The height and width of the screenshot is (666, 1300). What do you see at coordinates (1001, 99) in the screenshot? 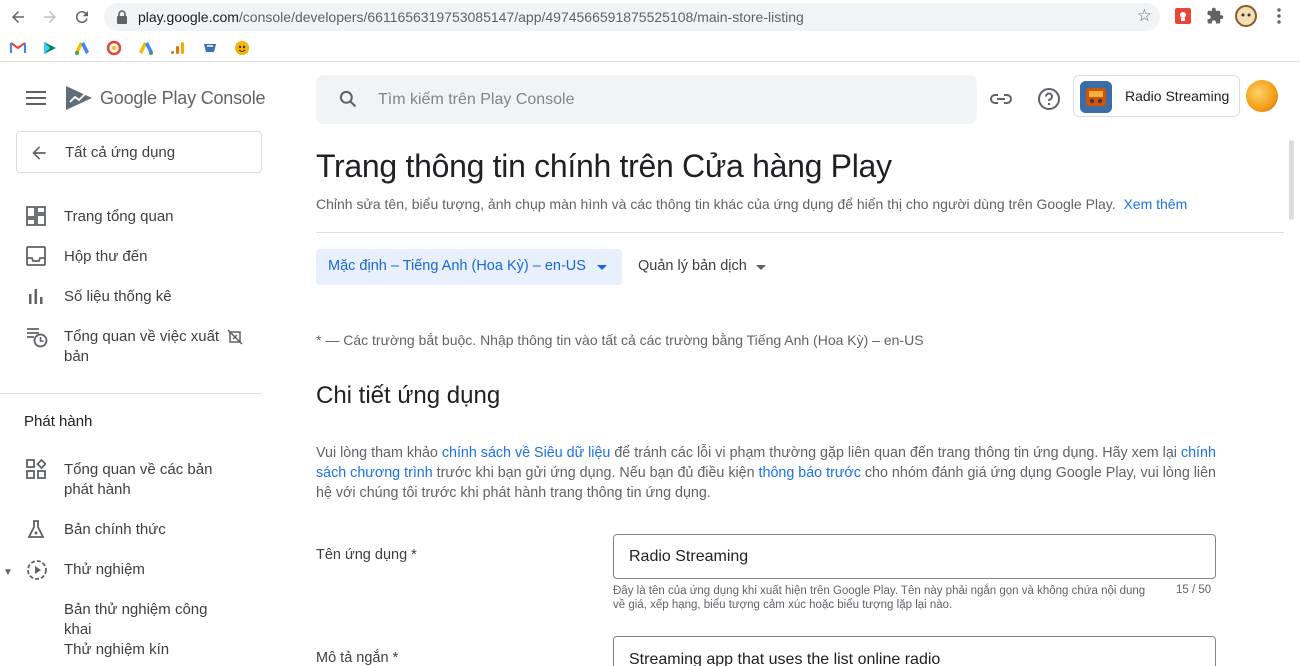
I see `link-icon` at bounding box center [1001, 99].